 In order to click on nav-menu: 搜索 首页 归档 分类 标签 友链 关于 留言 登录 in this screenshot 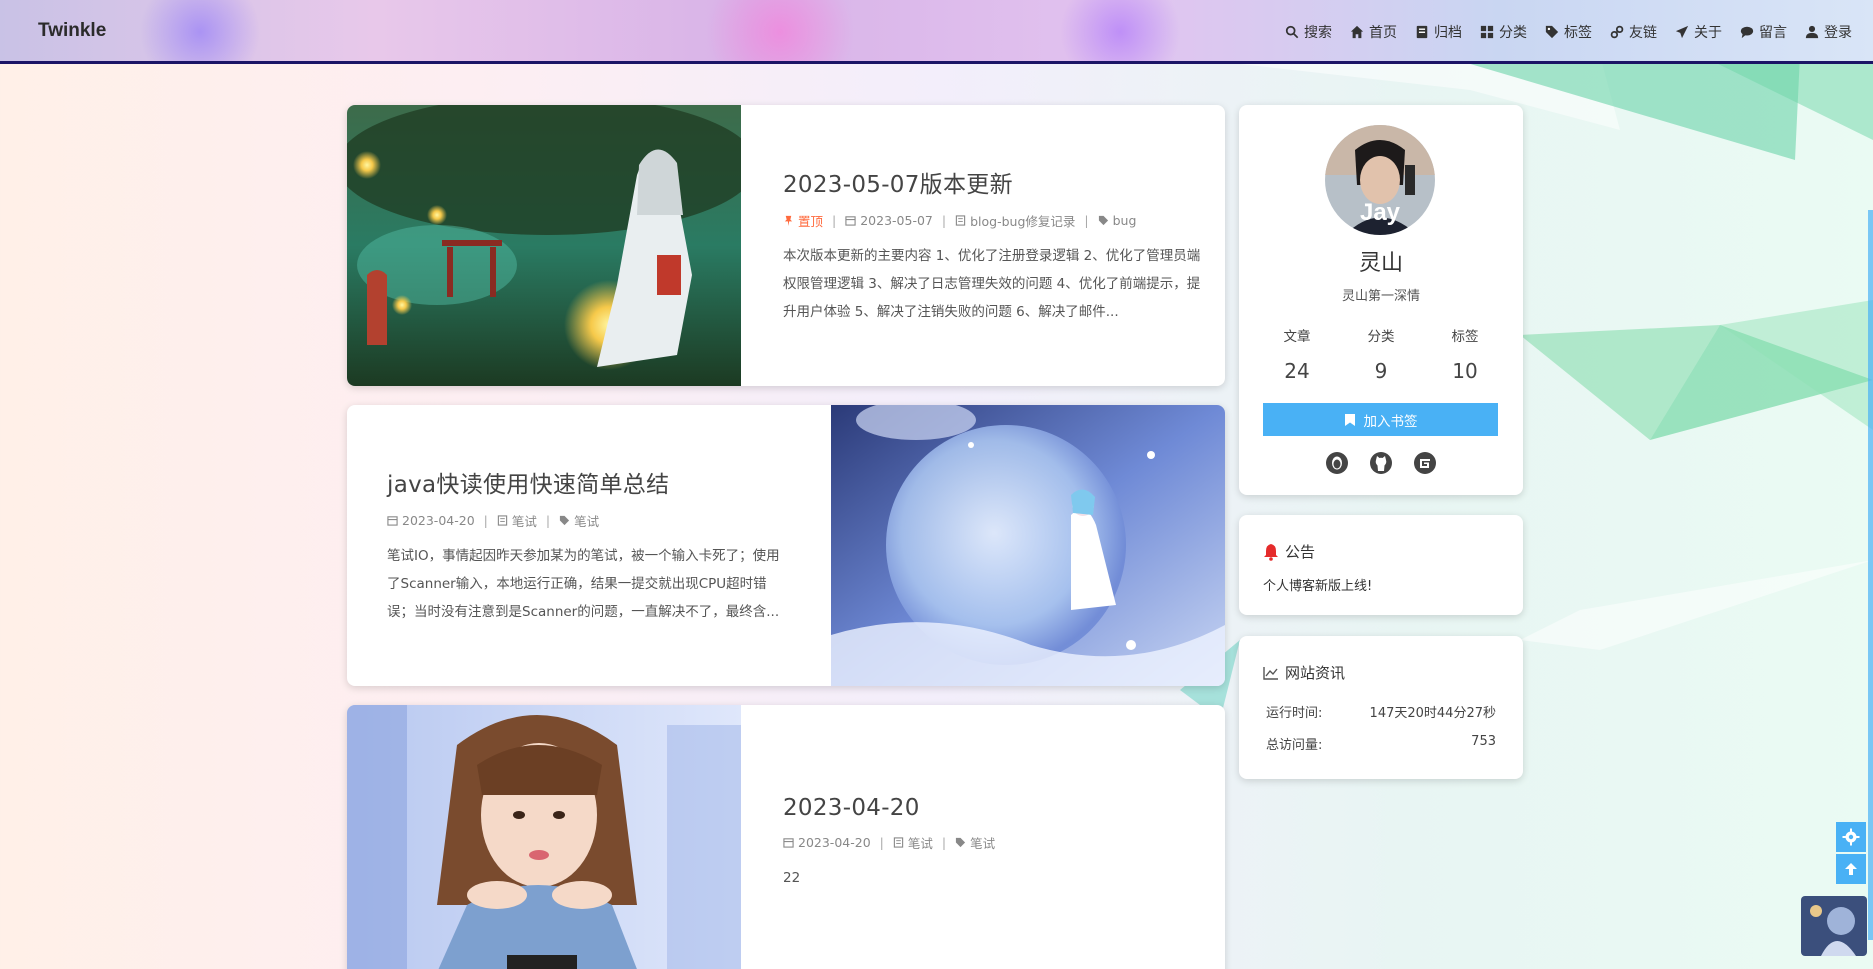, I will do `click(1568, 30)`.